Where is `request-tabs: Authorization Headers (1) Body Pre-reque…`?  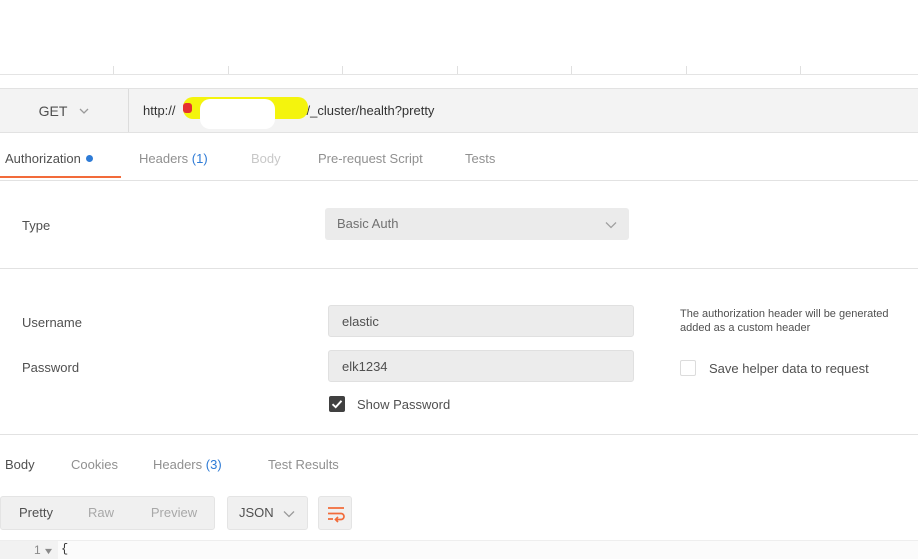 request-tabs: Authorization Headers (1) Body Pre-reque… is located at coordinates (459, 160).